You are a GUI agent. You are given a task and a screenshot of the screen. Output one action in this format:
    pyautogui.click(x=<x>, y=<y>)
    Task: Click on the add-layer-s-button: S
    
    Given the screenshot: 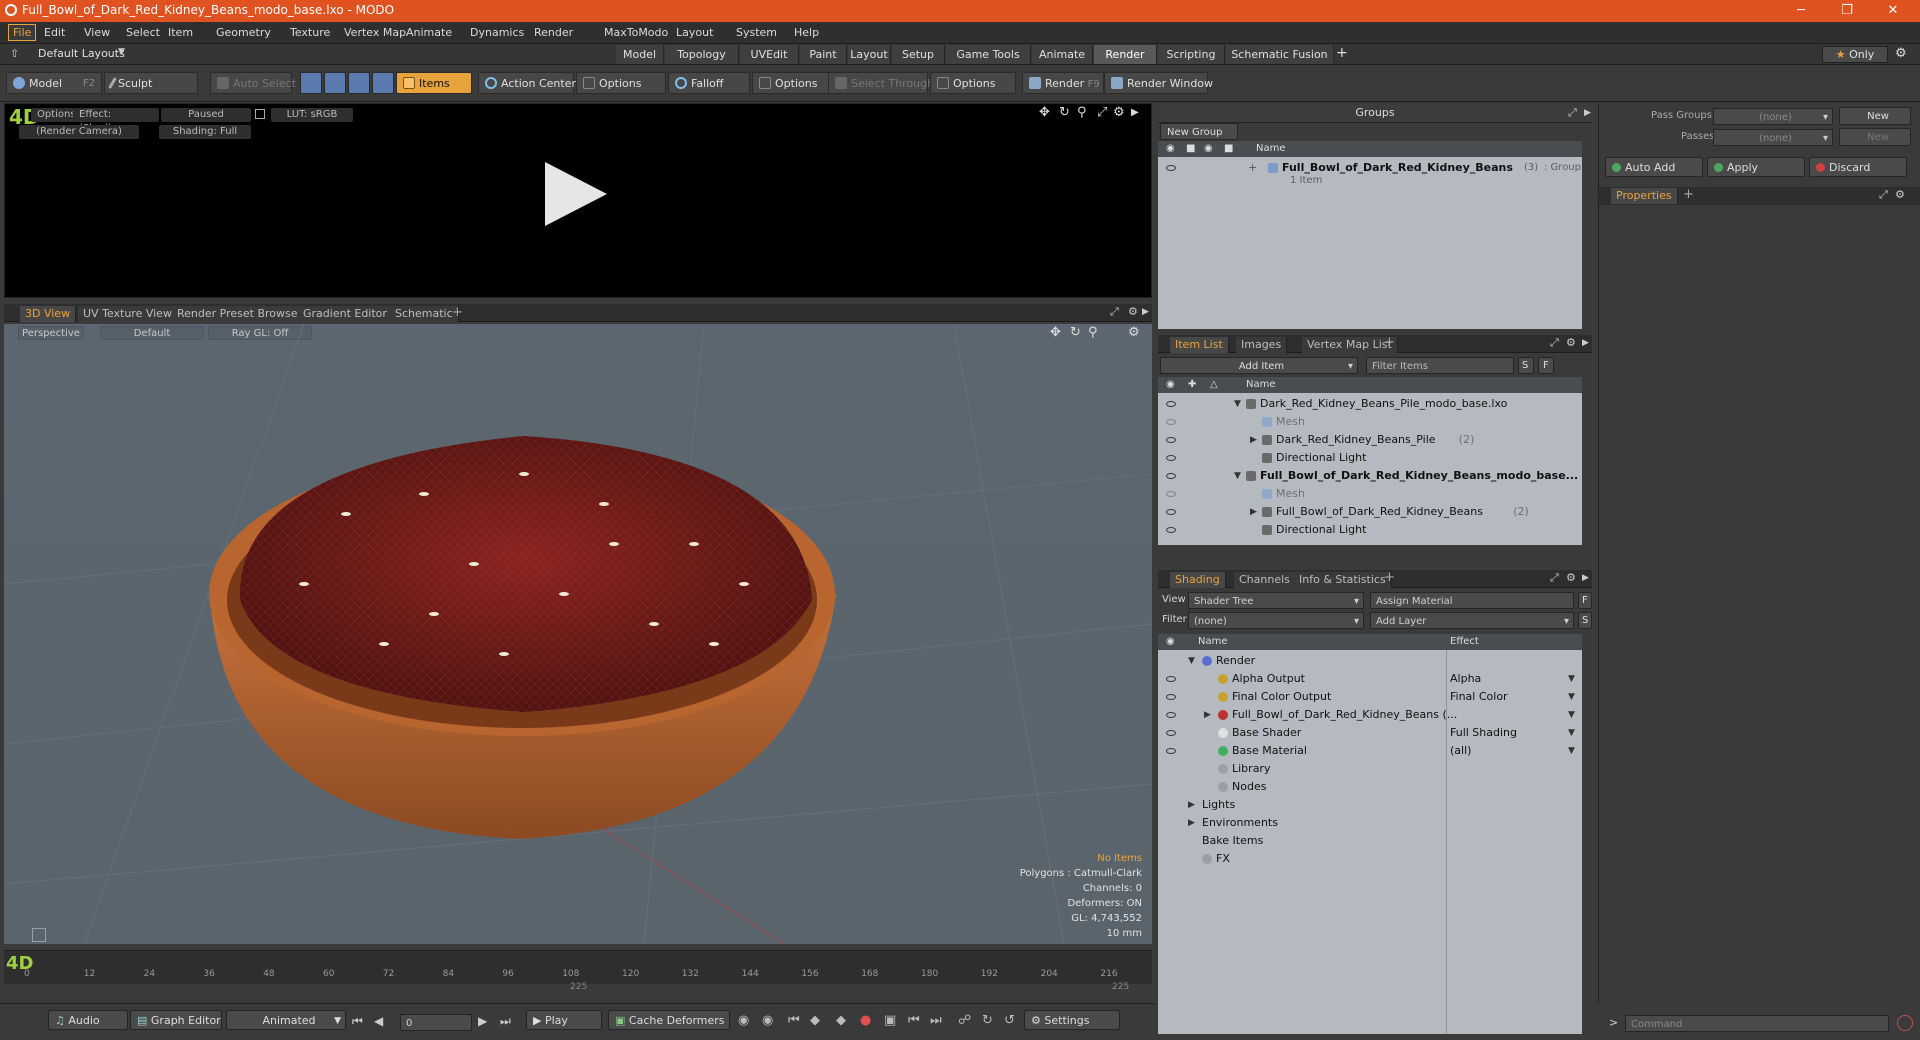 What is the action you would take?
    pyautogui.click(x=1585, y=620)
    